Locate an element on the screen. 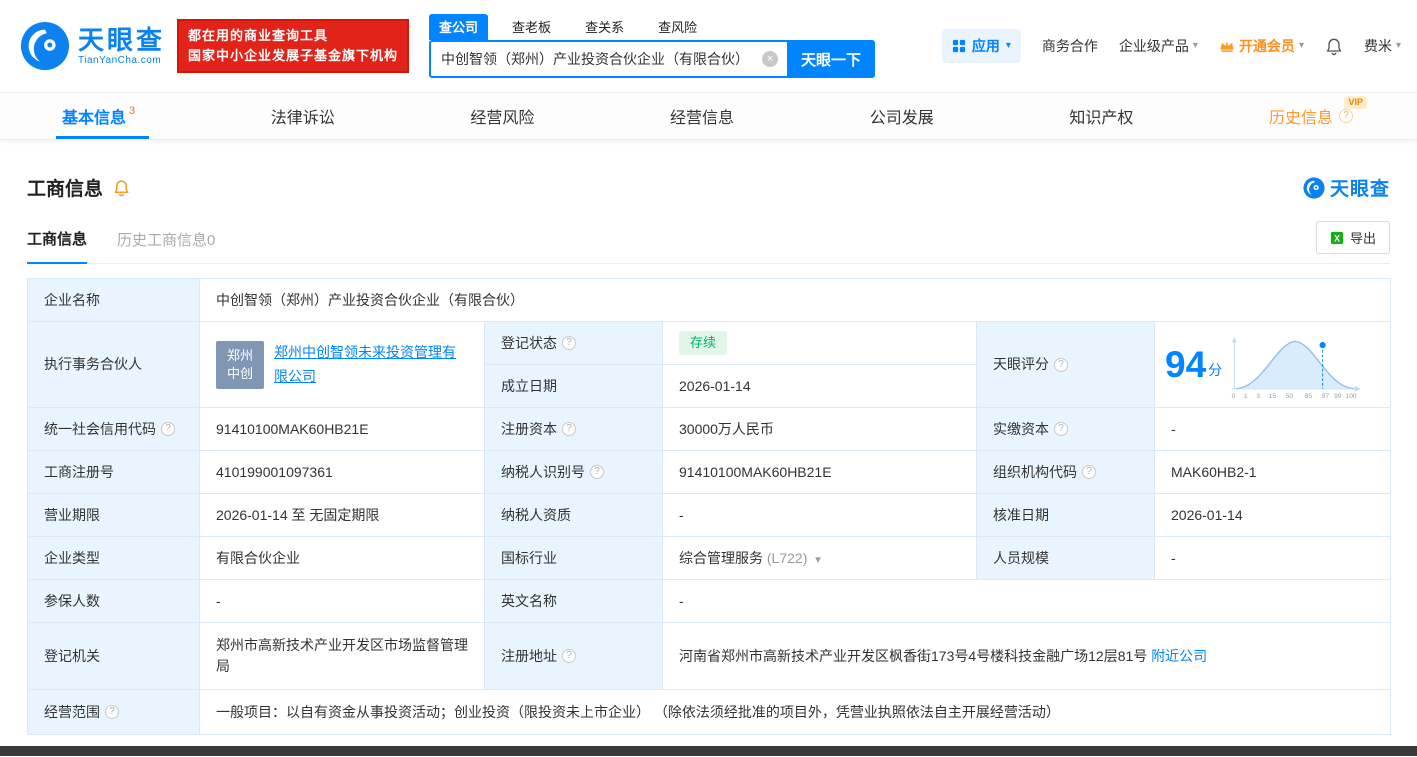 The height and width of the screenshot is (757, 1417). vip-label: 开通会员 is located at coordinates (1266, 46).